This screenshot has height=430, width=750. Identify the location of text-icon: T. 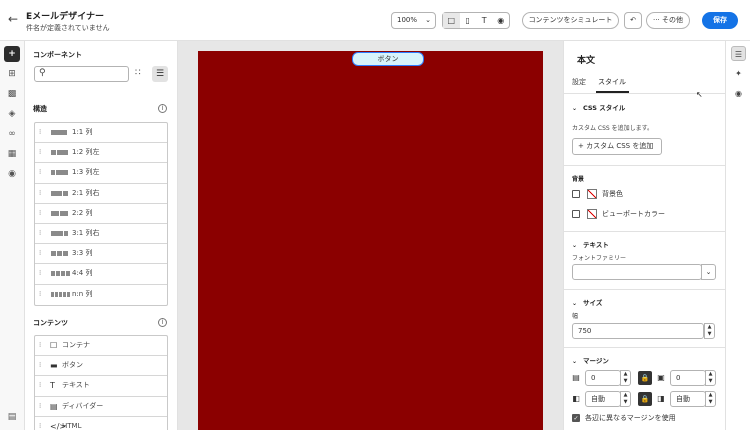
(484, 20).